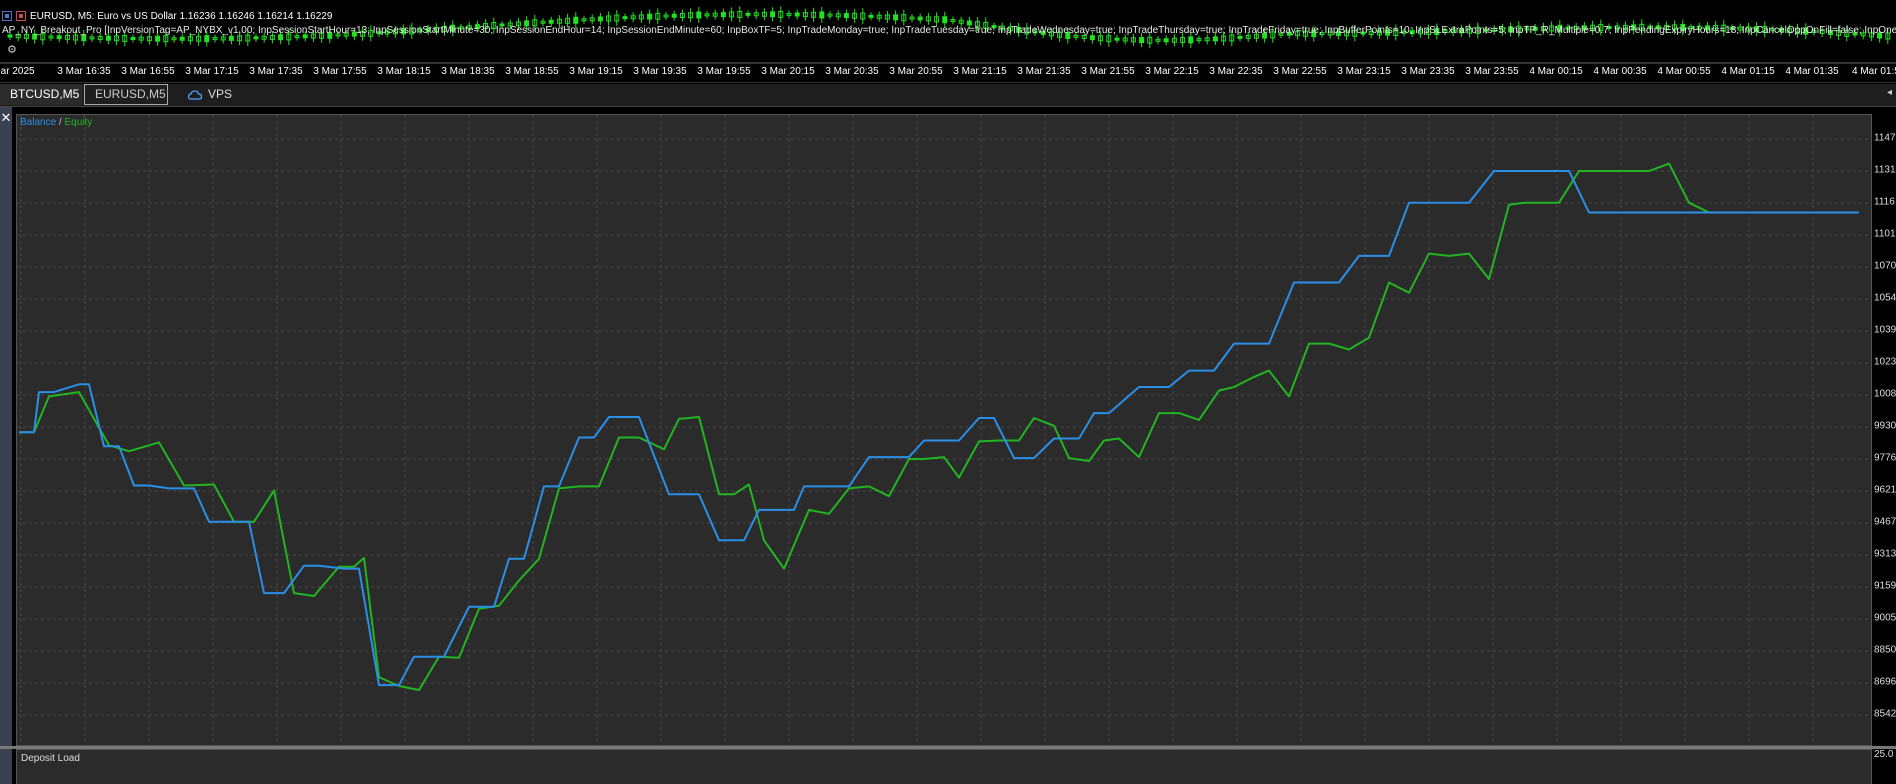 The width and height of the screenshot is (1896, 784). I want to click on time-tick-label: 3 Mar 23:35, so click(1428, 71).